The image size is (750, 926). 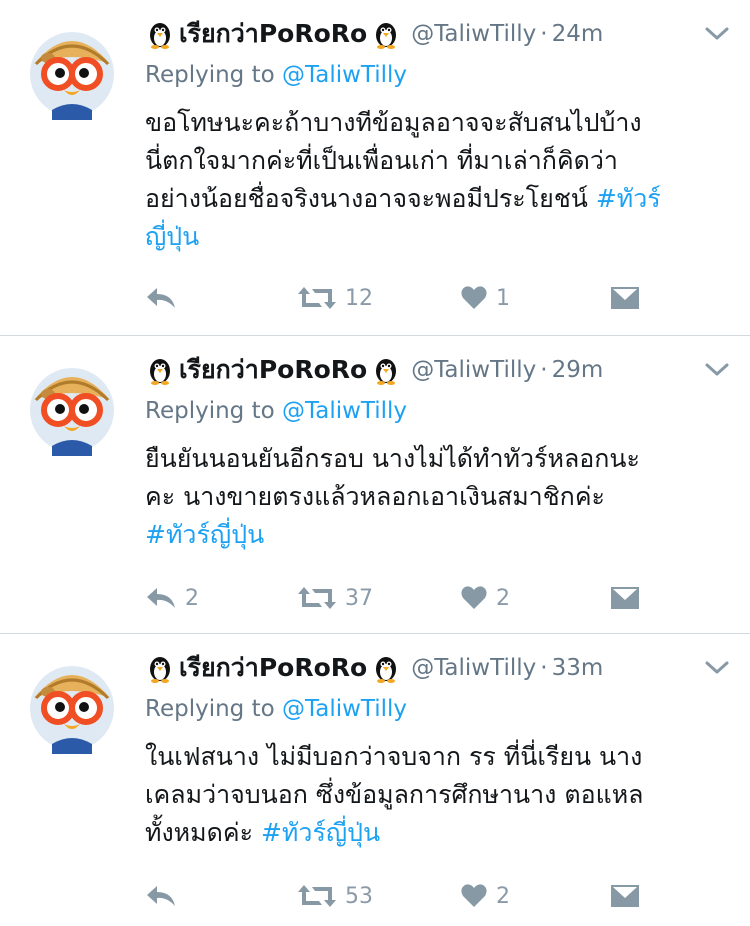 I want to click on tweet-actions: 2 37 2, so click(x=395, y=598).